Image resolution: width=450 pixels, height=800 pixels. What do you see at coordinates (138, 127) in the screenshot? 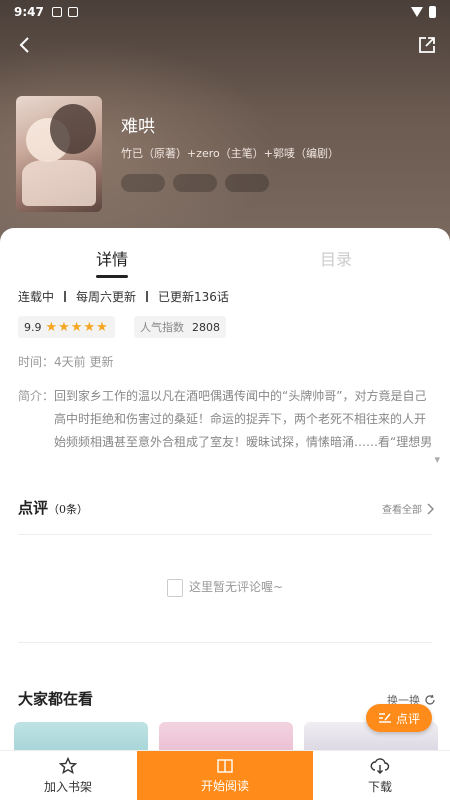
I see `book-title: 难哄` at bounding box center [138, 127].